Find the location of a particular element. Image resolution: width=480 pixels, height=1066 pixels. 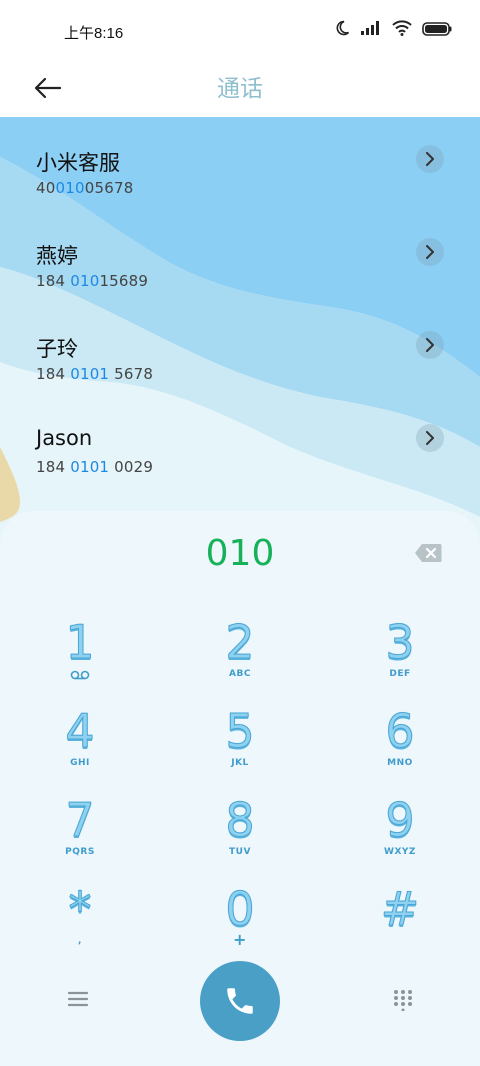

backspace-icon is located at coordinates (428, 553).